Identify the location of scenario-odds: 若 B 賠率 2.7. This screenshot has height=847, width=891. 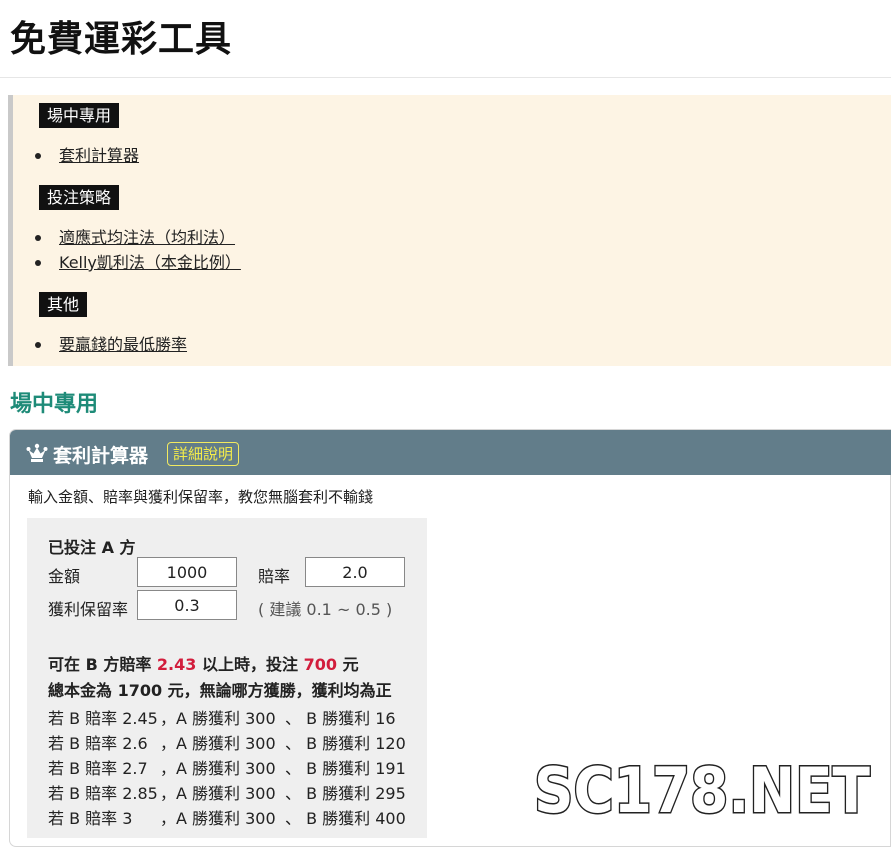
(98, 768).